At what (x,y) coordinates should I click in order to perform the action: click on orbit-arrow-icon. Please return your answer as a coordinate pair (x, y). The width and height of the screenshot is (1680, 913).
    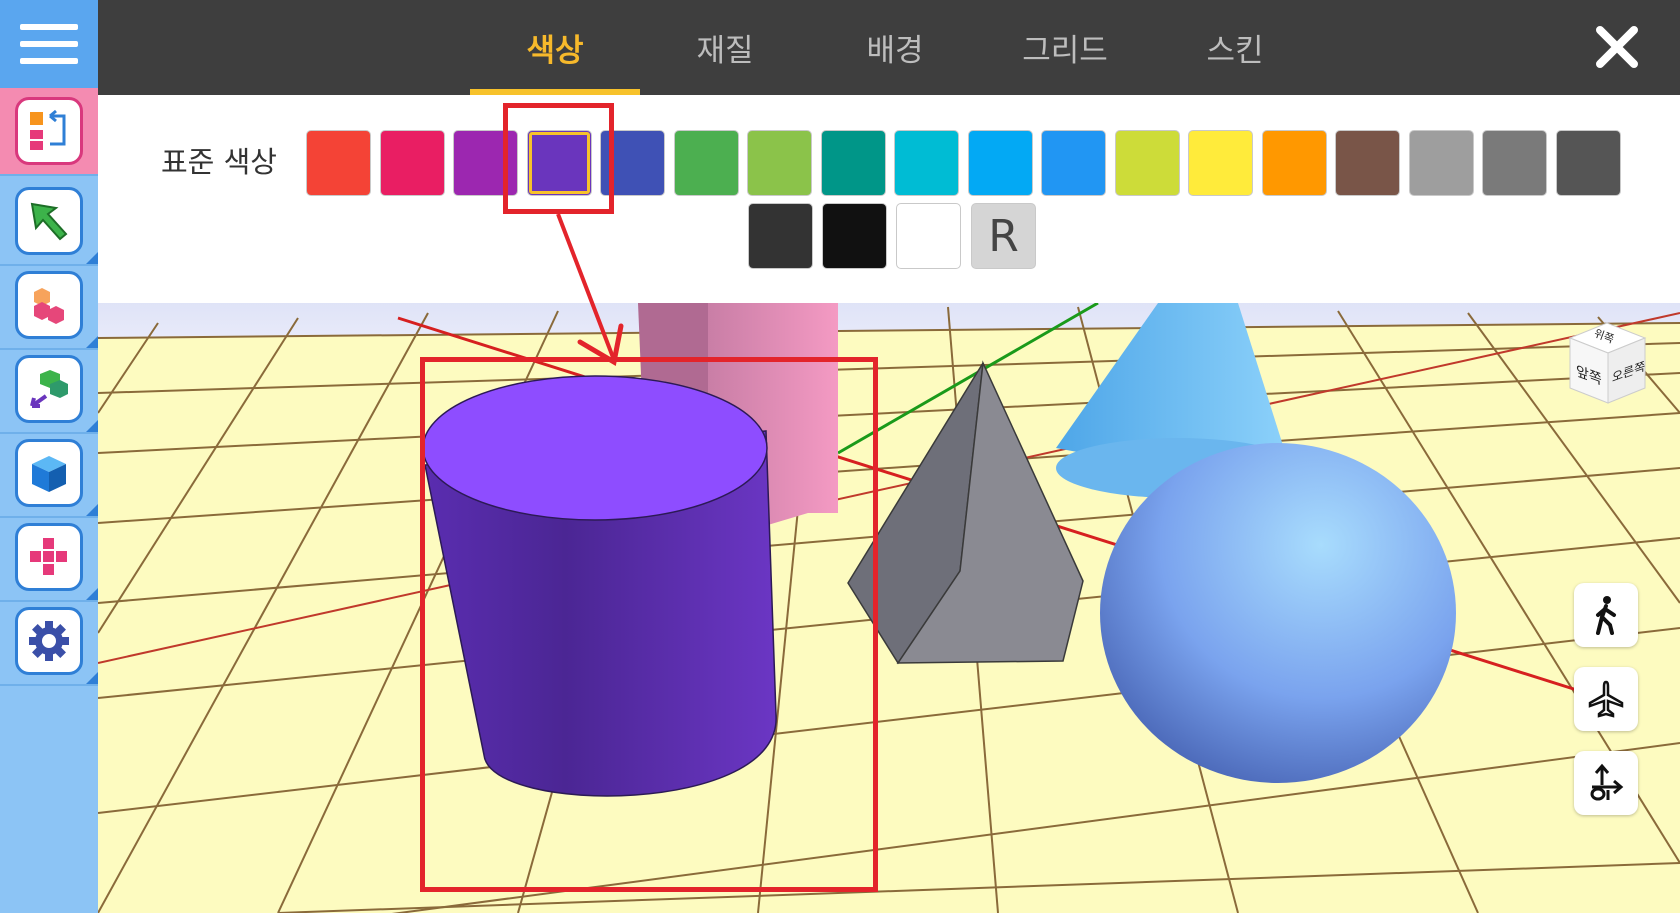
    Looking at the image, I should click on (1607, 782).